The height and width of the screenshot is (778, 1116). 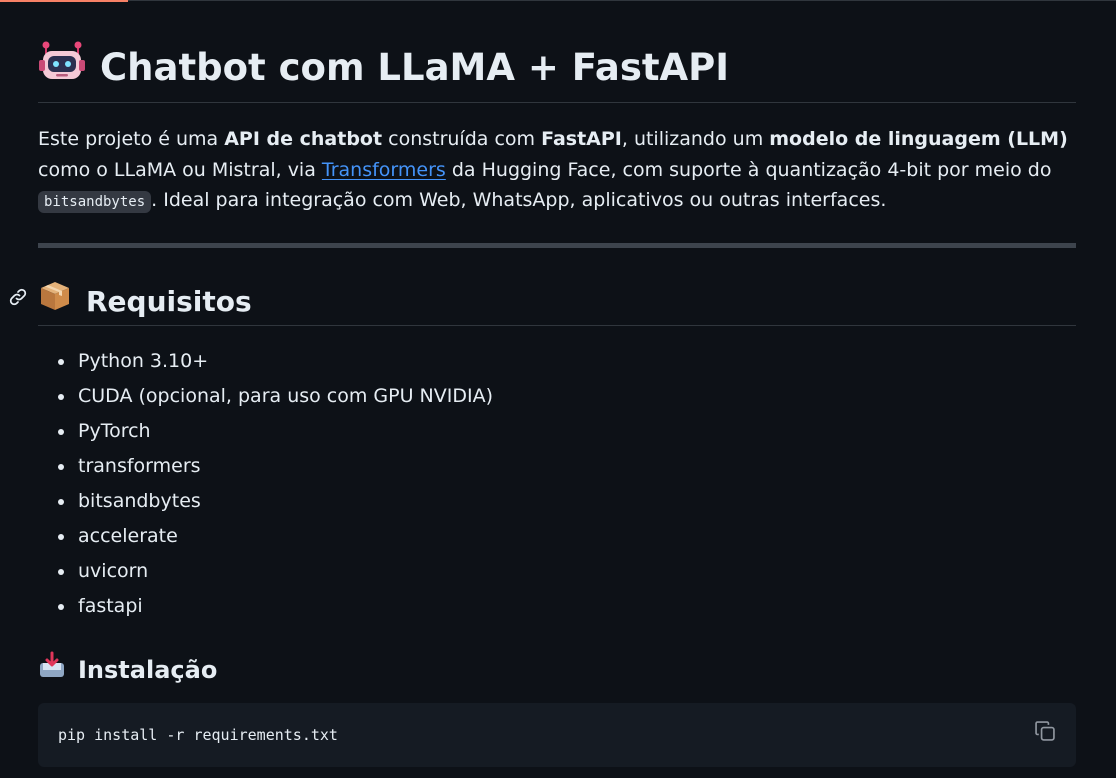 What do you see at coordinates (557, 735) in the screenshot?
I see `code-block: pip install -r requirements.txt` at bounding box center [557, 735].